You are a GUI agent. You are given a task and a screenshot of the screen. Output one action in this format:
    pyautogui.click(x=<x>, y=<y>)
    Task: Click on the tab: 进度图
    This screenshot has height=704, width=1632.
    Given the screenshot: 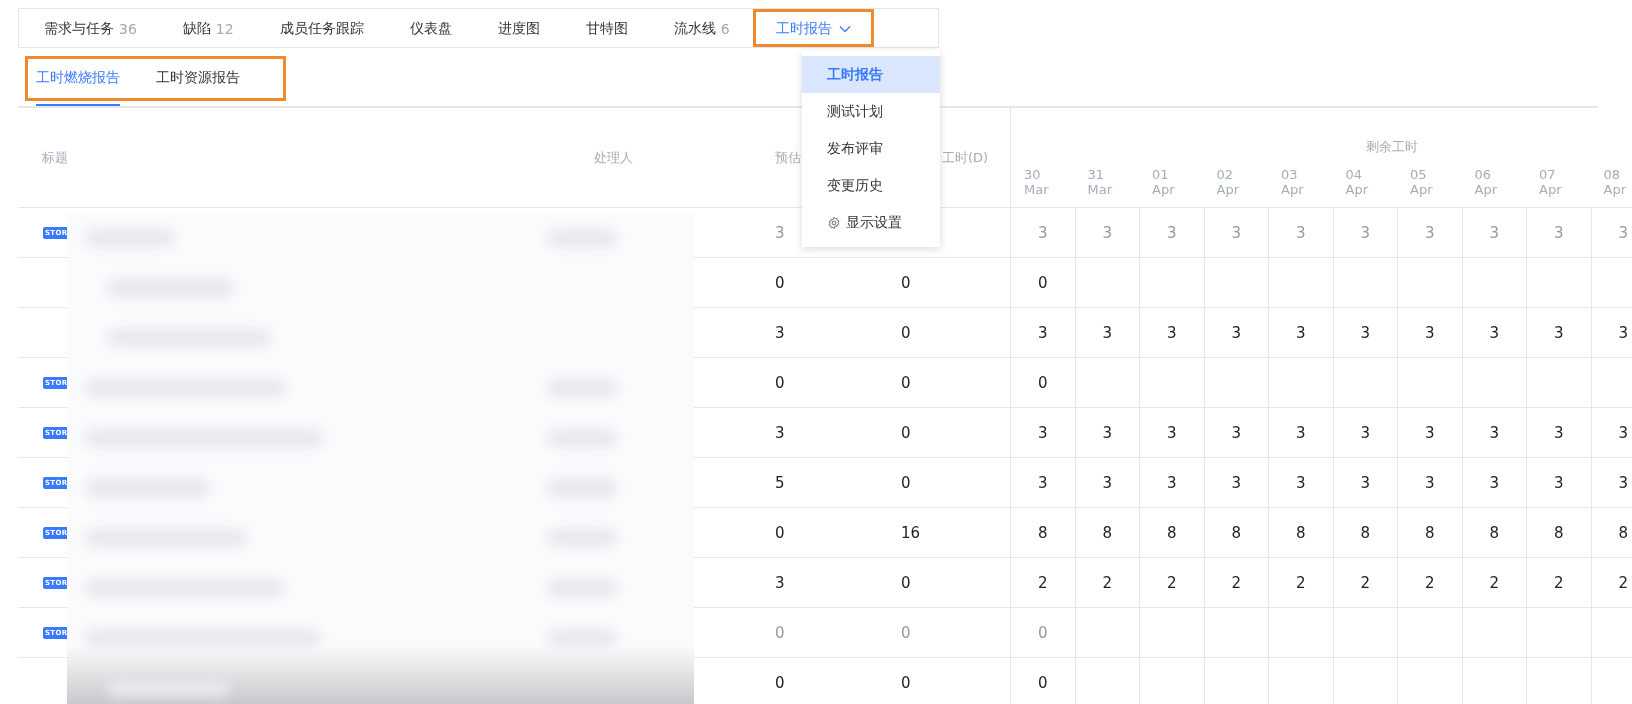 What is the action you would take?
    pyautogui.click(x=518, y=28)
    